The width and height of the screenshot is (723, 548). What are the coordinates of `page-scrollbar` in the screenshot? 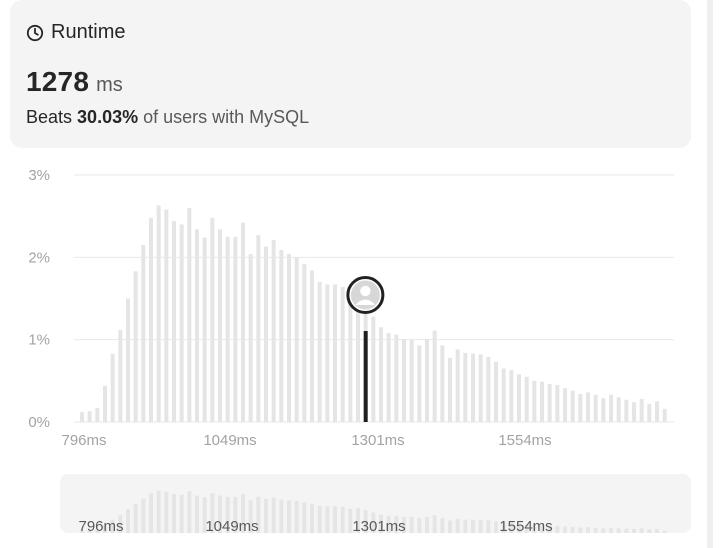 It's located at (710, 274).